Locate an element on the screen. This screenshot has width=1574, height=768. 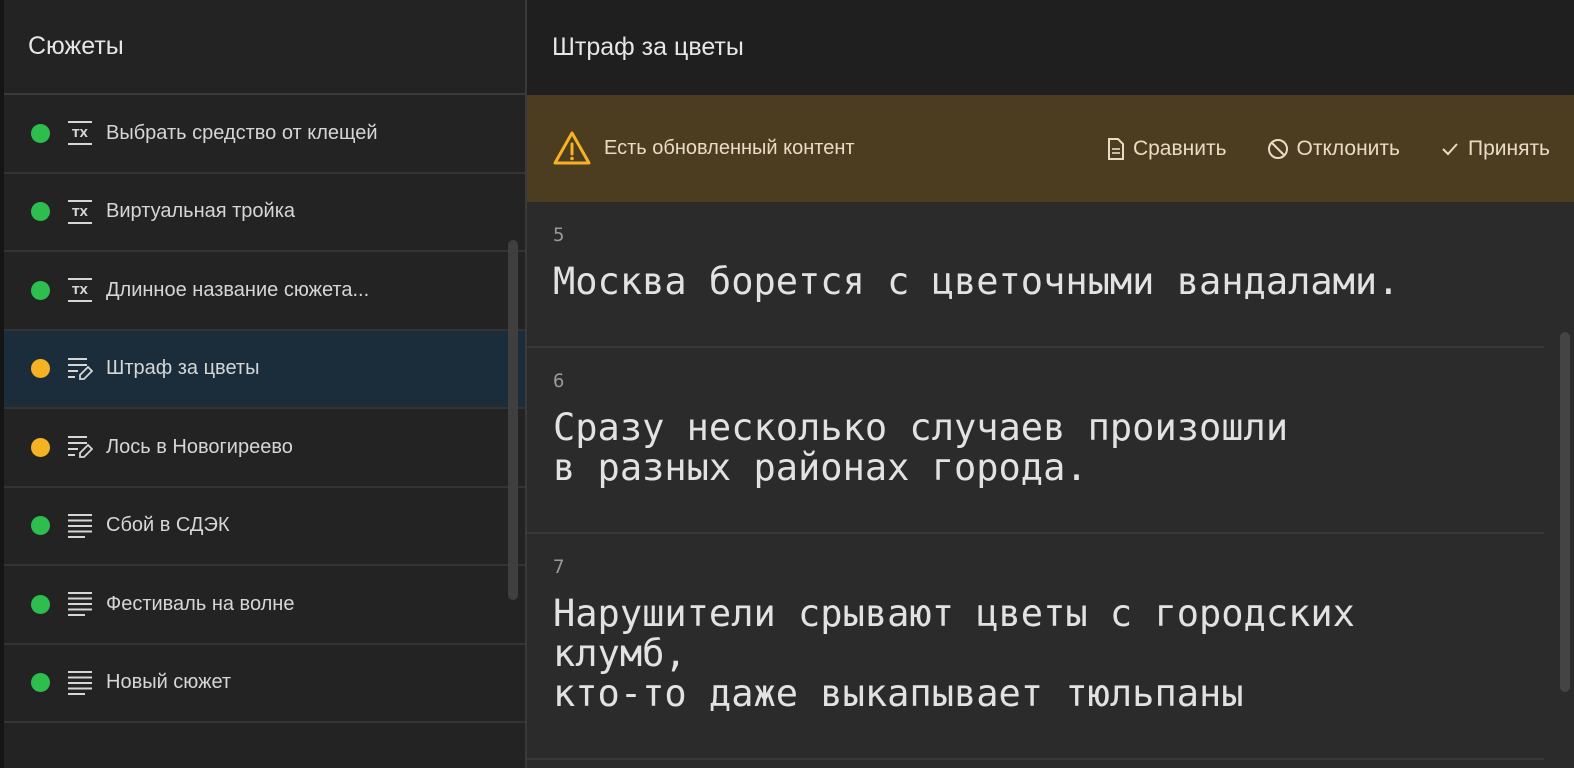
segment-number: 5 is located at coordinates (559, 235).